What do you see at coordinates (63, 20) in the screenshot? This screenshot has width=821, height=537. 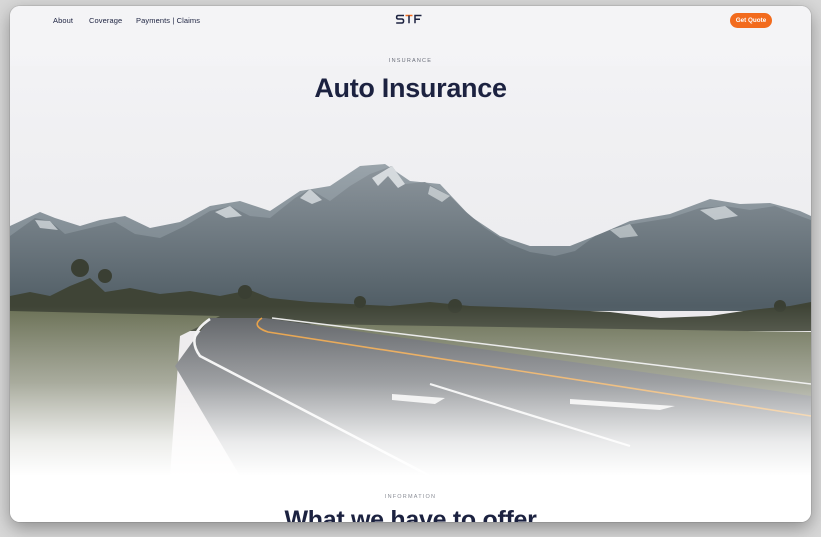 I see `nav-link-about: About` at bounding box center [63, 20].